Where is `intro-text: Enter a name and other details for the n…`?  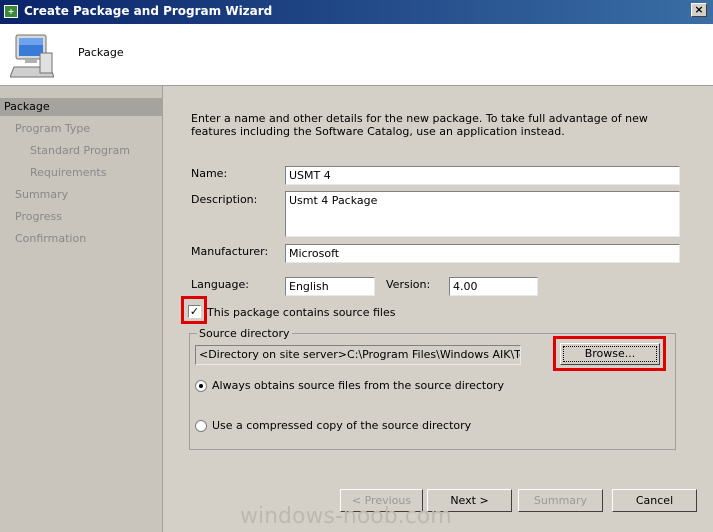 intro-text: Enter a name and other details for the n… is located at coordinates (419, 125).